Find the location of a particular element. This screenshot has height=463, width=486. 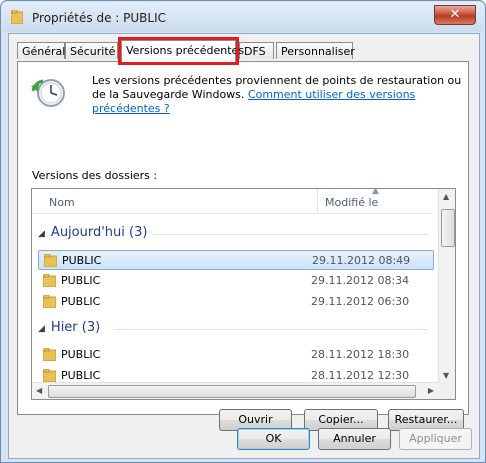

item-date: 28.11.2012 18:30 is located at coordinates (360, 354).